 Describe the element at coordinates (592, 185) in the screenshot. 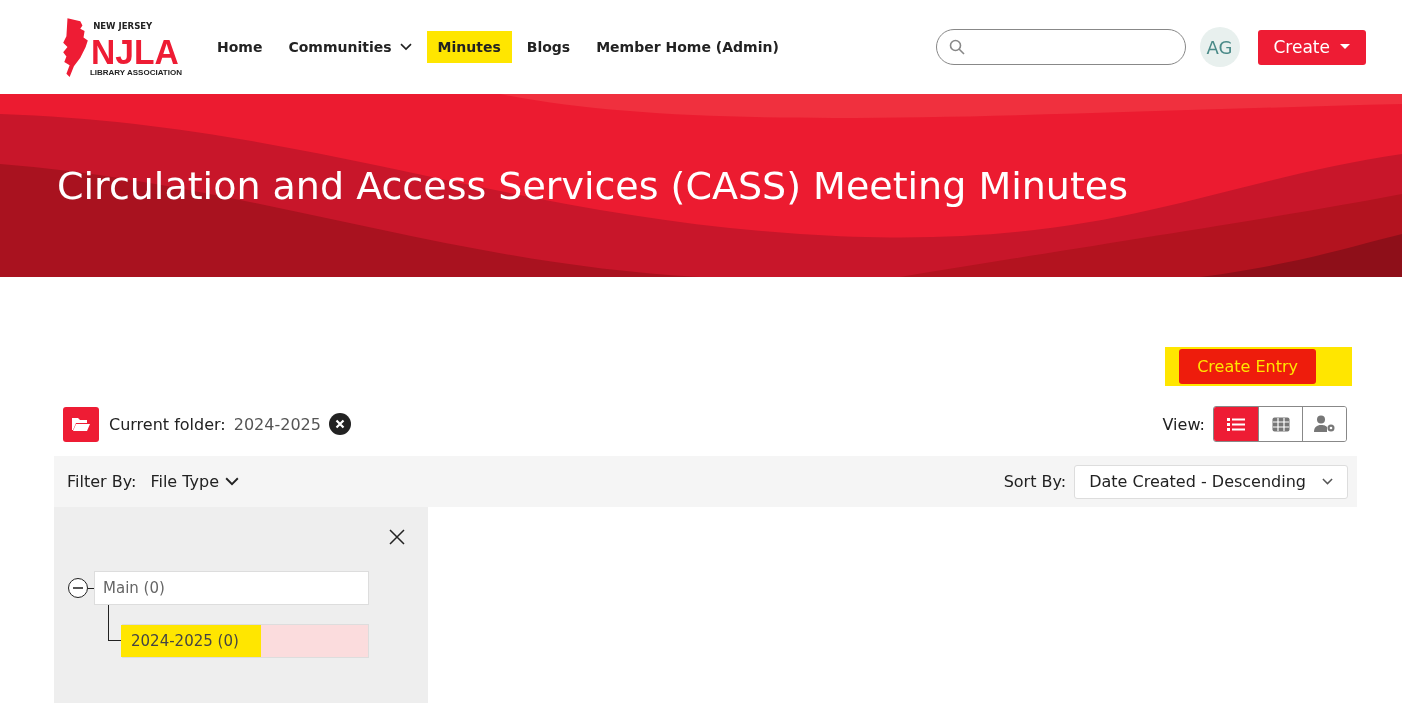

I see `page-title: Circulation and Access Services (CASS) Meeting Minutes` at that location.